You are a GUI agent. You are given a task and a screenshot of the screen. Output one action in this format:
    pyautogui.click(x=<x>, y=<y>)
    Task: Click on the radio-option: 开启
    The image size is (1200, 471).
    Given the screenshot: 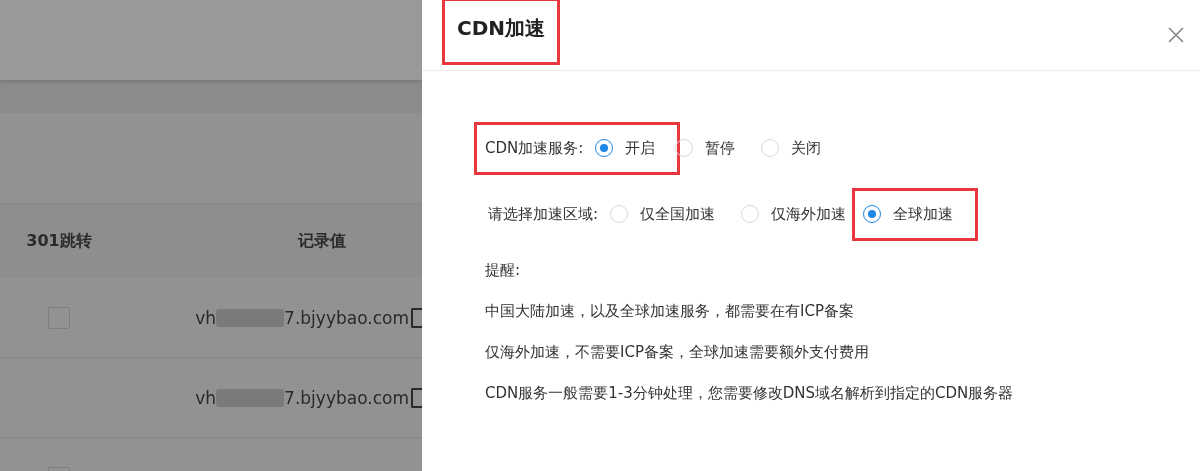 What is the action you would take?
    pyautogui.click(x=625, y=148)
    